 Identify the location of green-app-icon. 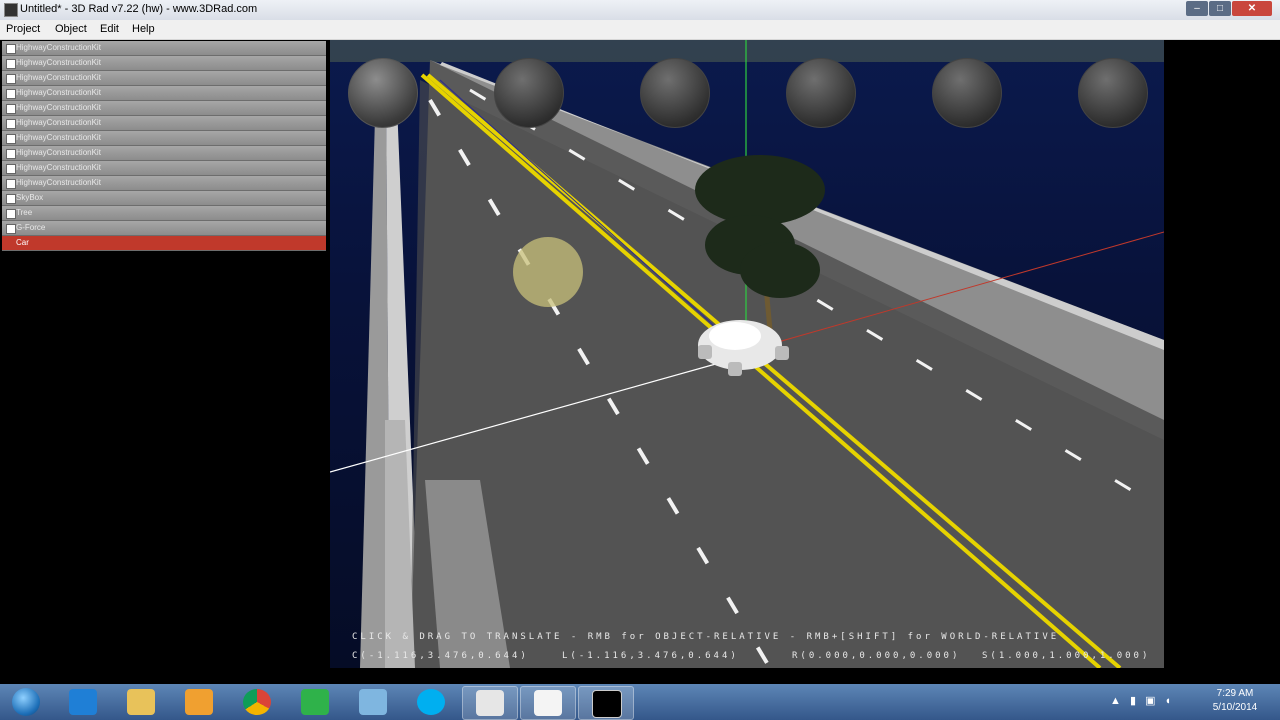
(315, 702).